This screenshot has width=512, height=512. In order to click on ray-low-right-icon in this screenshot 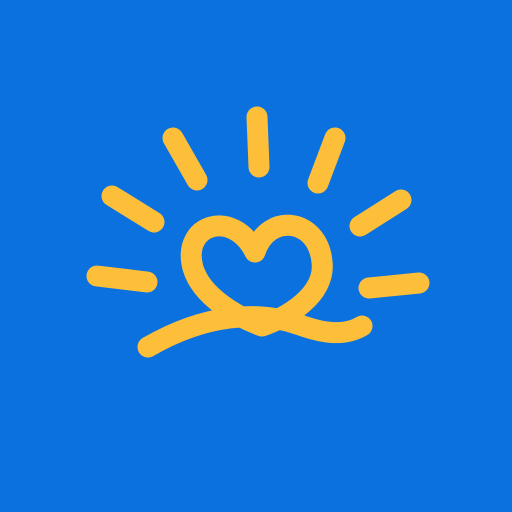, I will do `click(394, 285)`.